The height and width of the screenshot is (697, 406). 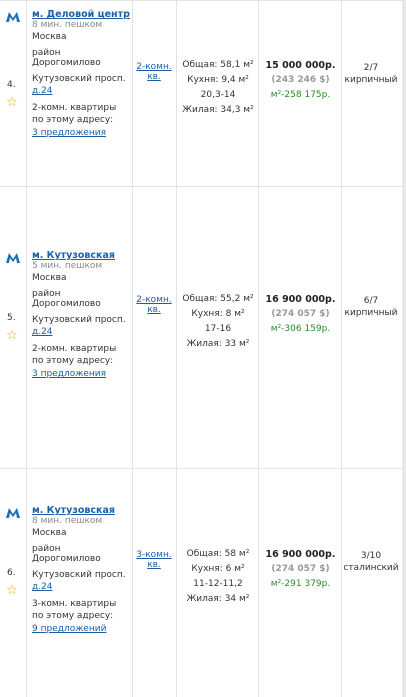 What do you see at coordinates (81, 629) in the screenshot?
I see `offers-link: 9 предложений` at bounding box center [81, 629].